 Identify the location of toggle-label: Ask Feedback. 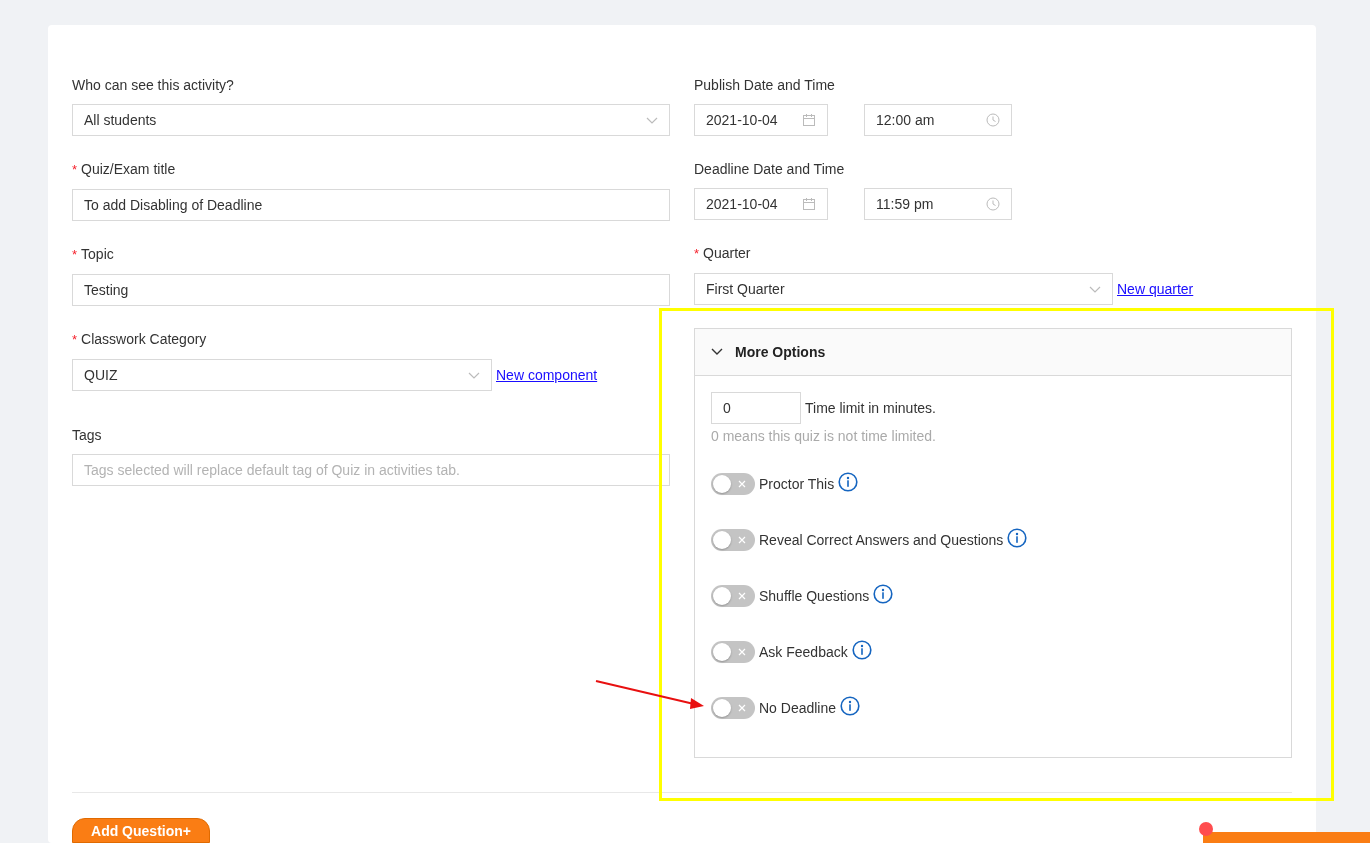
(803, 652).